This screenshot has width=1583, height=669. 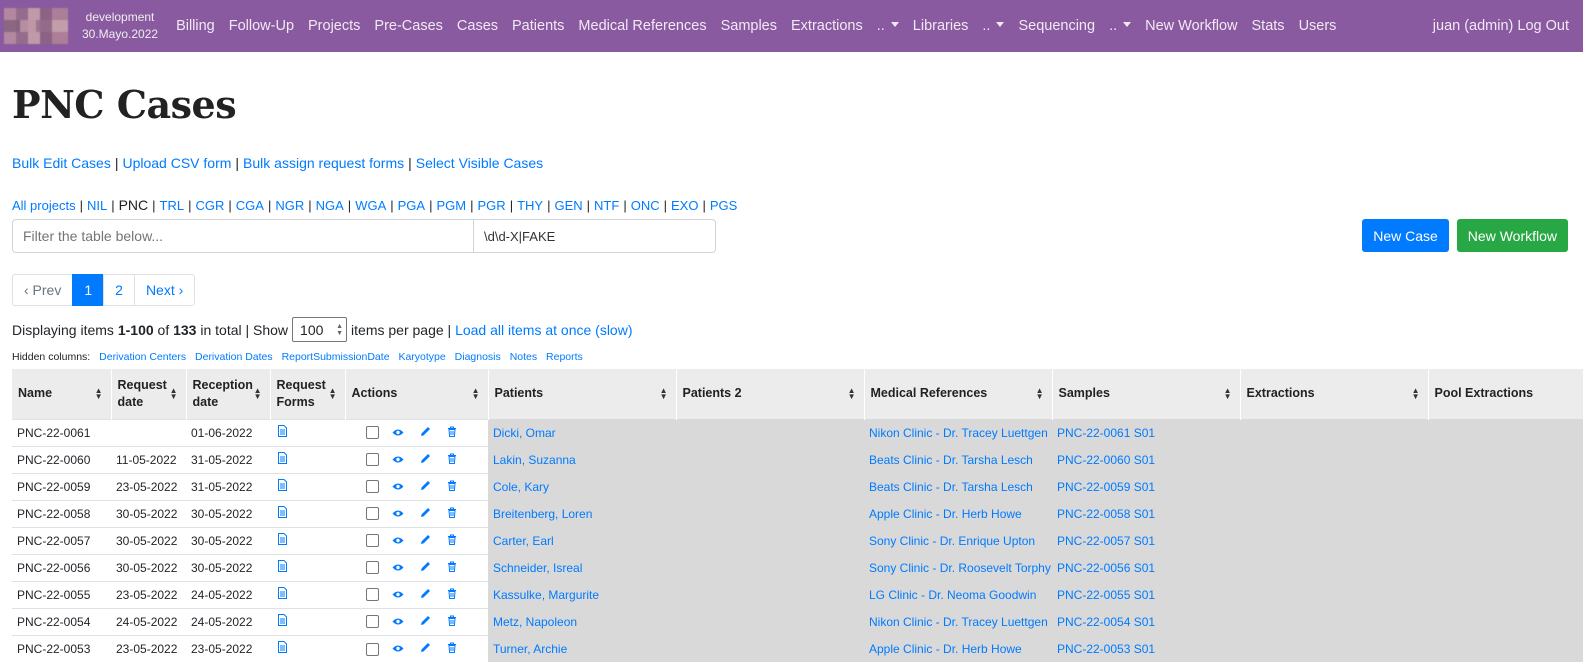 I want to click on medical-reference-link: Nikon Clinic - Dr. Tracey Luettgen, so click(x=958, y=433).